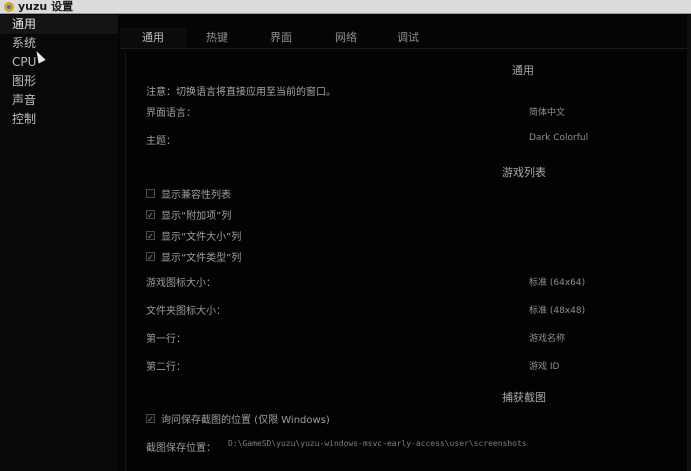  What do you see at coordinates (153, 38) in the screenshot?
I see `tab-general: 通用` at bounding box center [153, 38].